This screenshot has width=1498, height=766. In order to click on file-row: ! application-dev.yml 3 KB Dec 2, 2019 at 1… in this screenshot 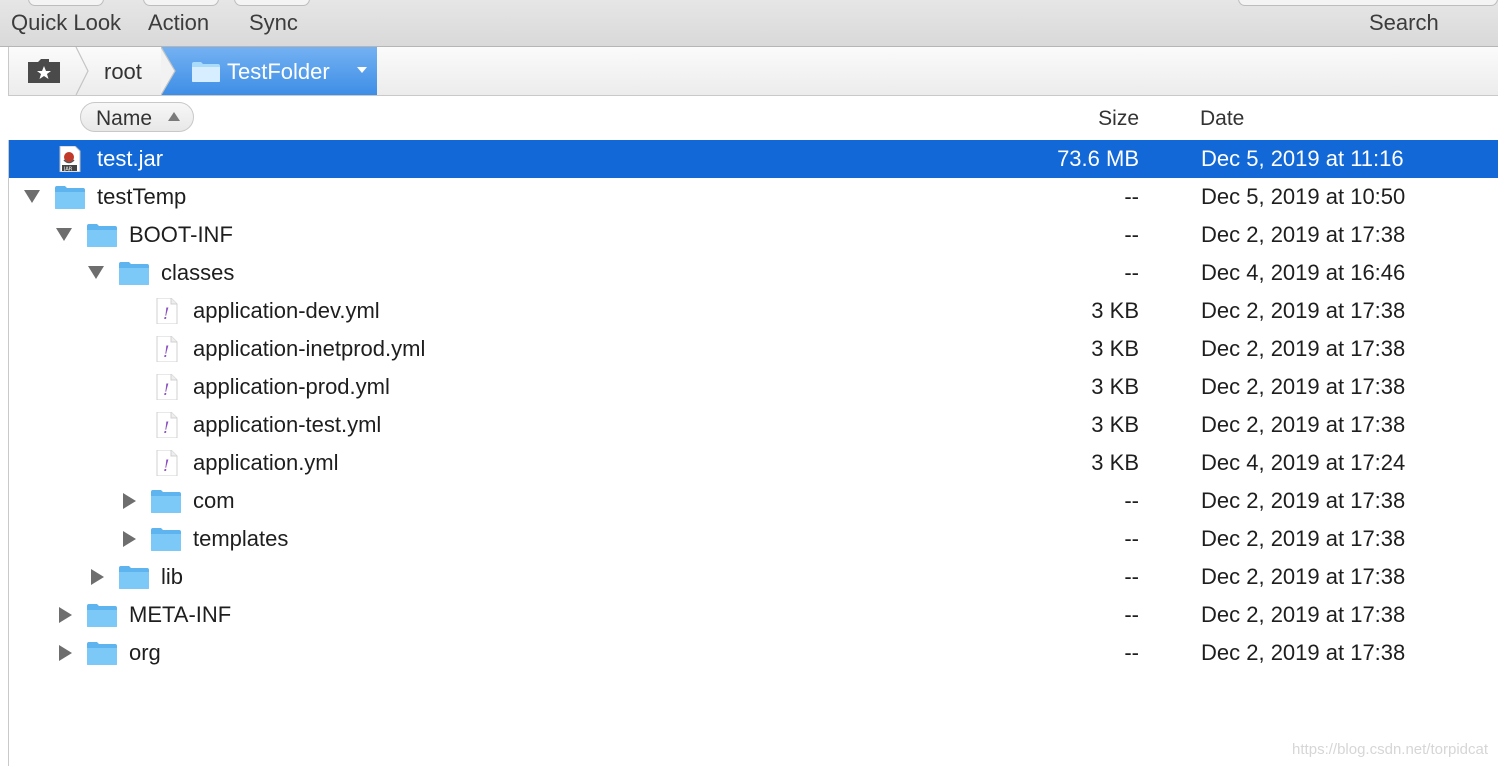, I will do `click(753, 311)`.